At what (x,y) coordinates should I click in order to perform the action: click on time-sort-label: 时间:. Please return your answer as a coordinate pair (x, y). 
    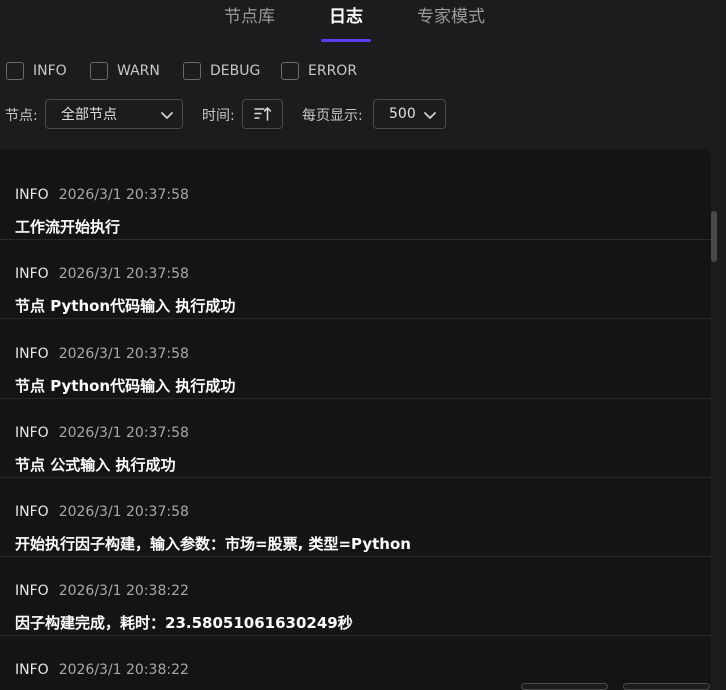
    Looking at the image, I should click on (218, 116).